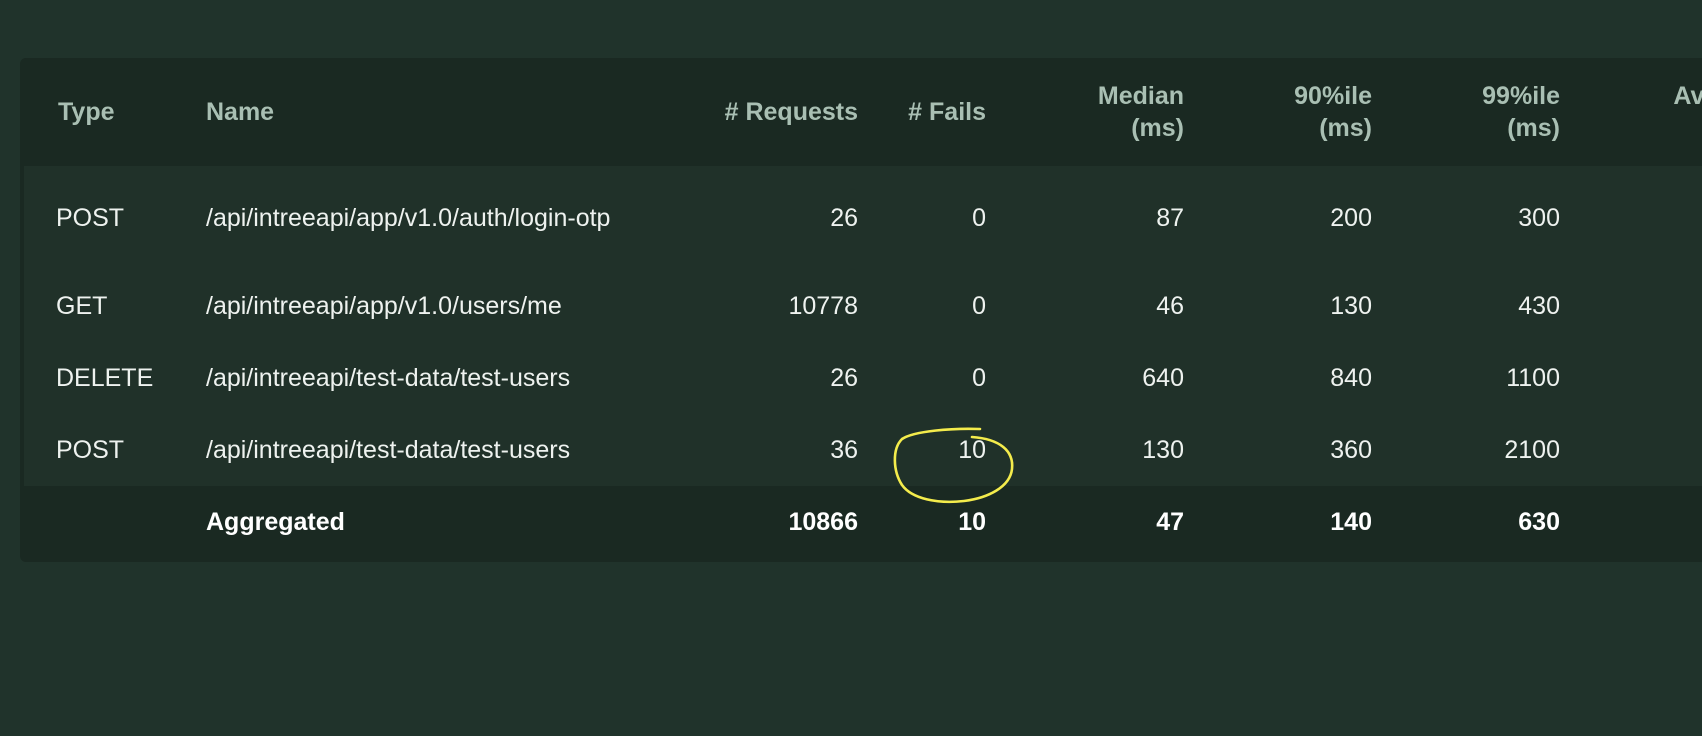 This screenshot has height=736, width=1702. Describe the element at coordinates (1466, 112) in the screenshot. I see `header-p99: 99%ile (ms)` at that location.